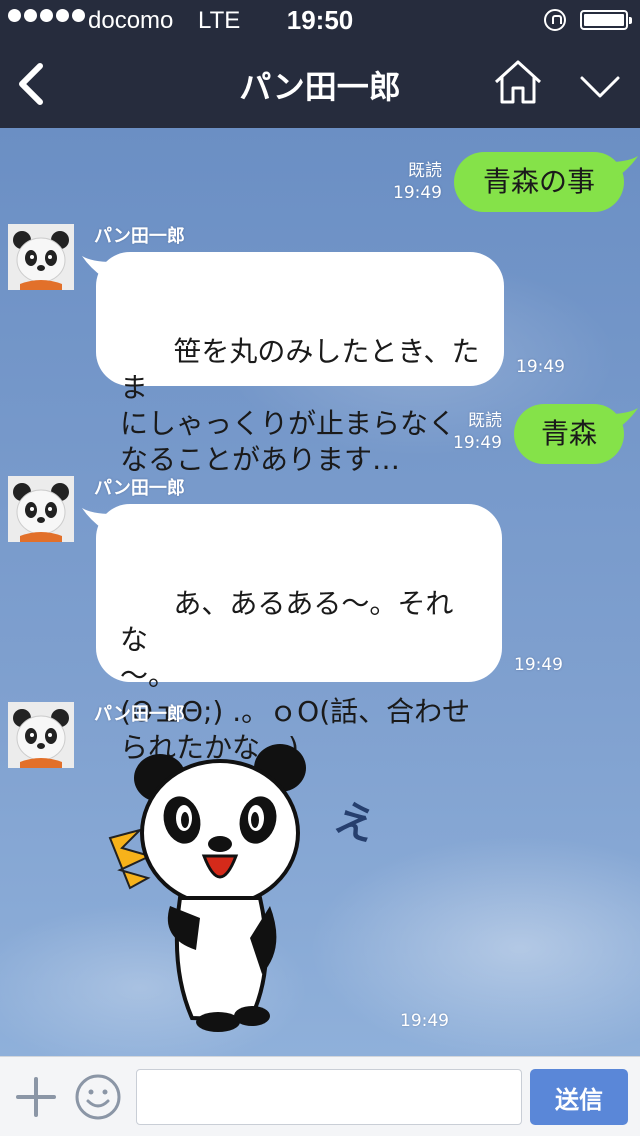  Describe the element at coordinates (98, 1097) in the screenshot. I see `smiley-icon` at that location.